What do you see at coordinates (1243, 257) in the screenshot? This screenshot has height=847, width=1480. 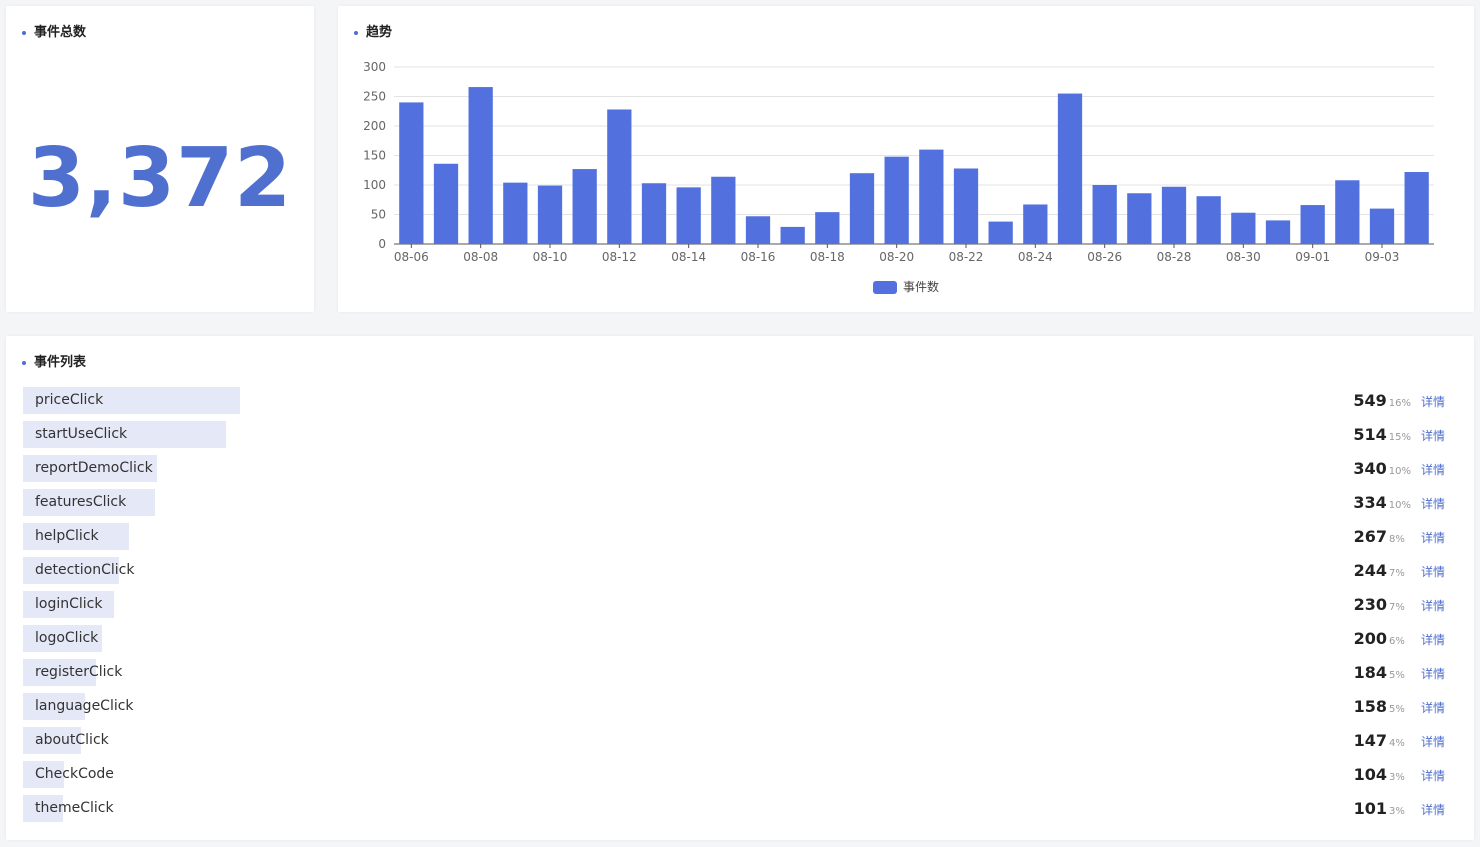 I see `x-tick-label: 08-30` at bounding box center [1243, 257].